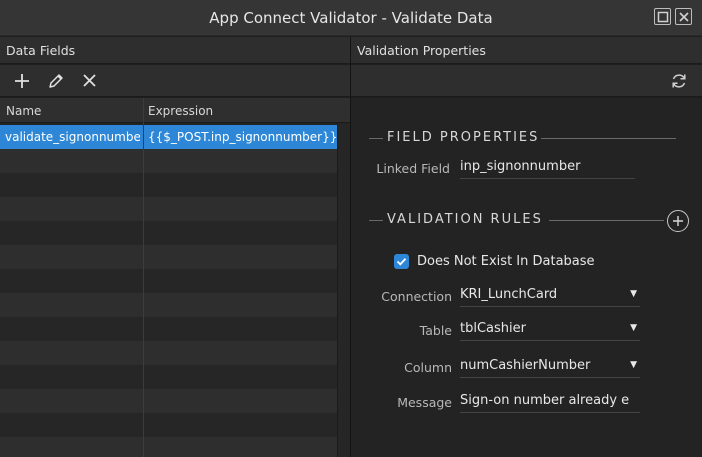 This screenshot has width=702, height=457. I want to click on close-icon, so click(683, 16).